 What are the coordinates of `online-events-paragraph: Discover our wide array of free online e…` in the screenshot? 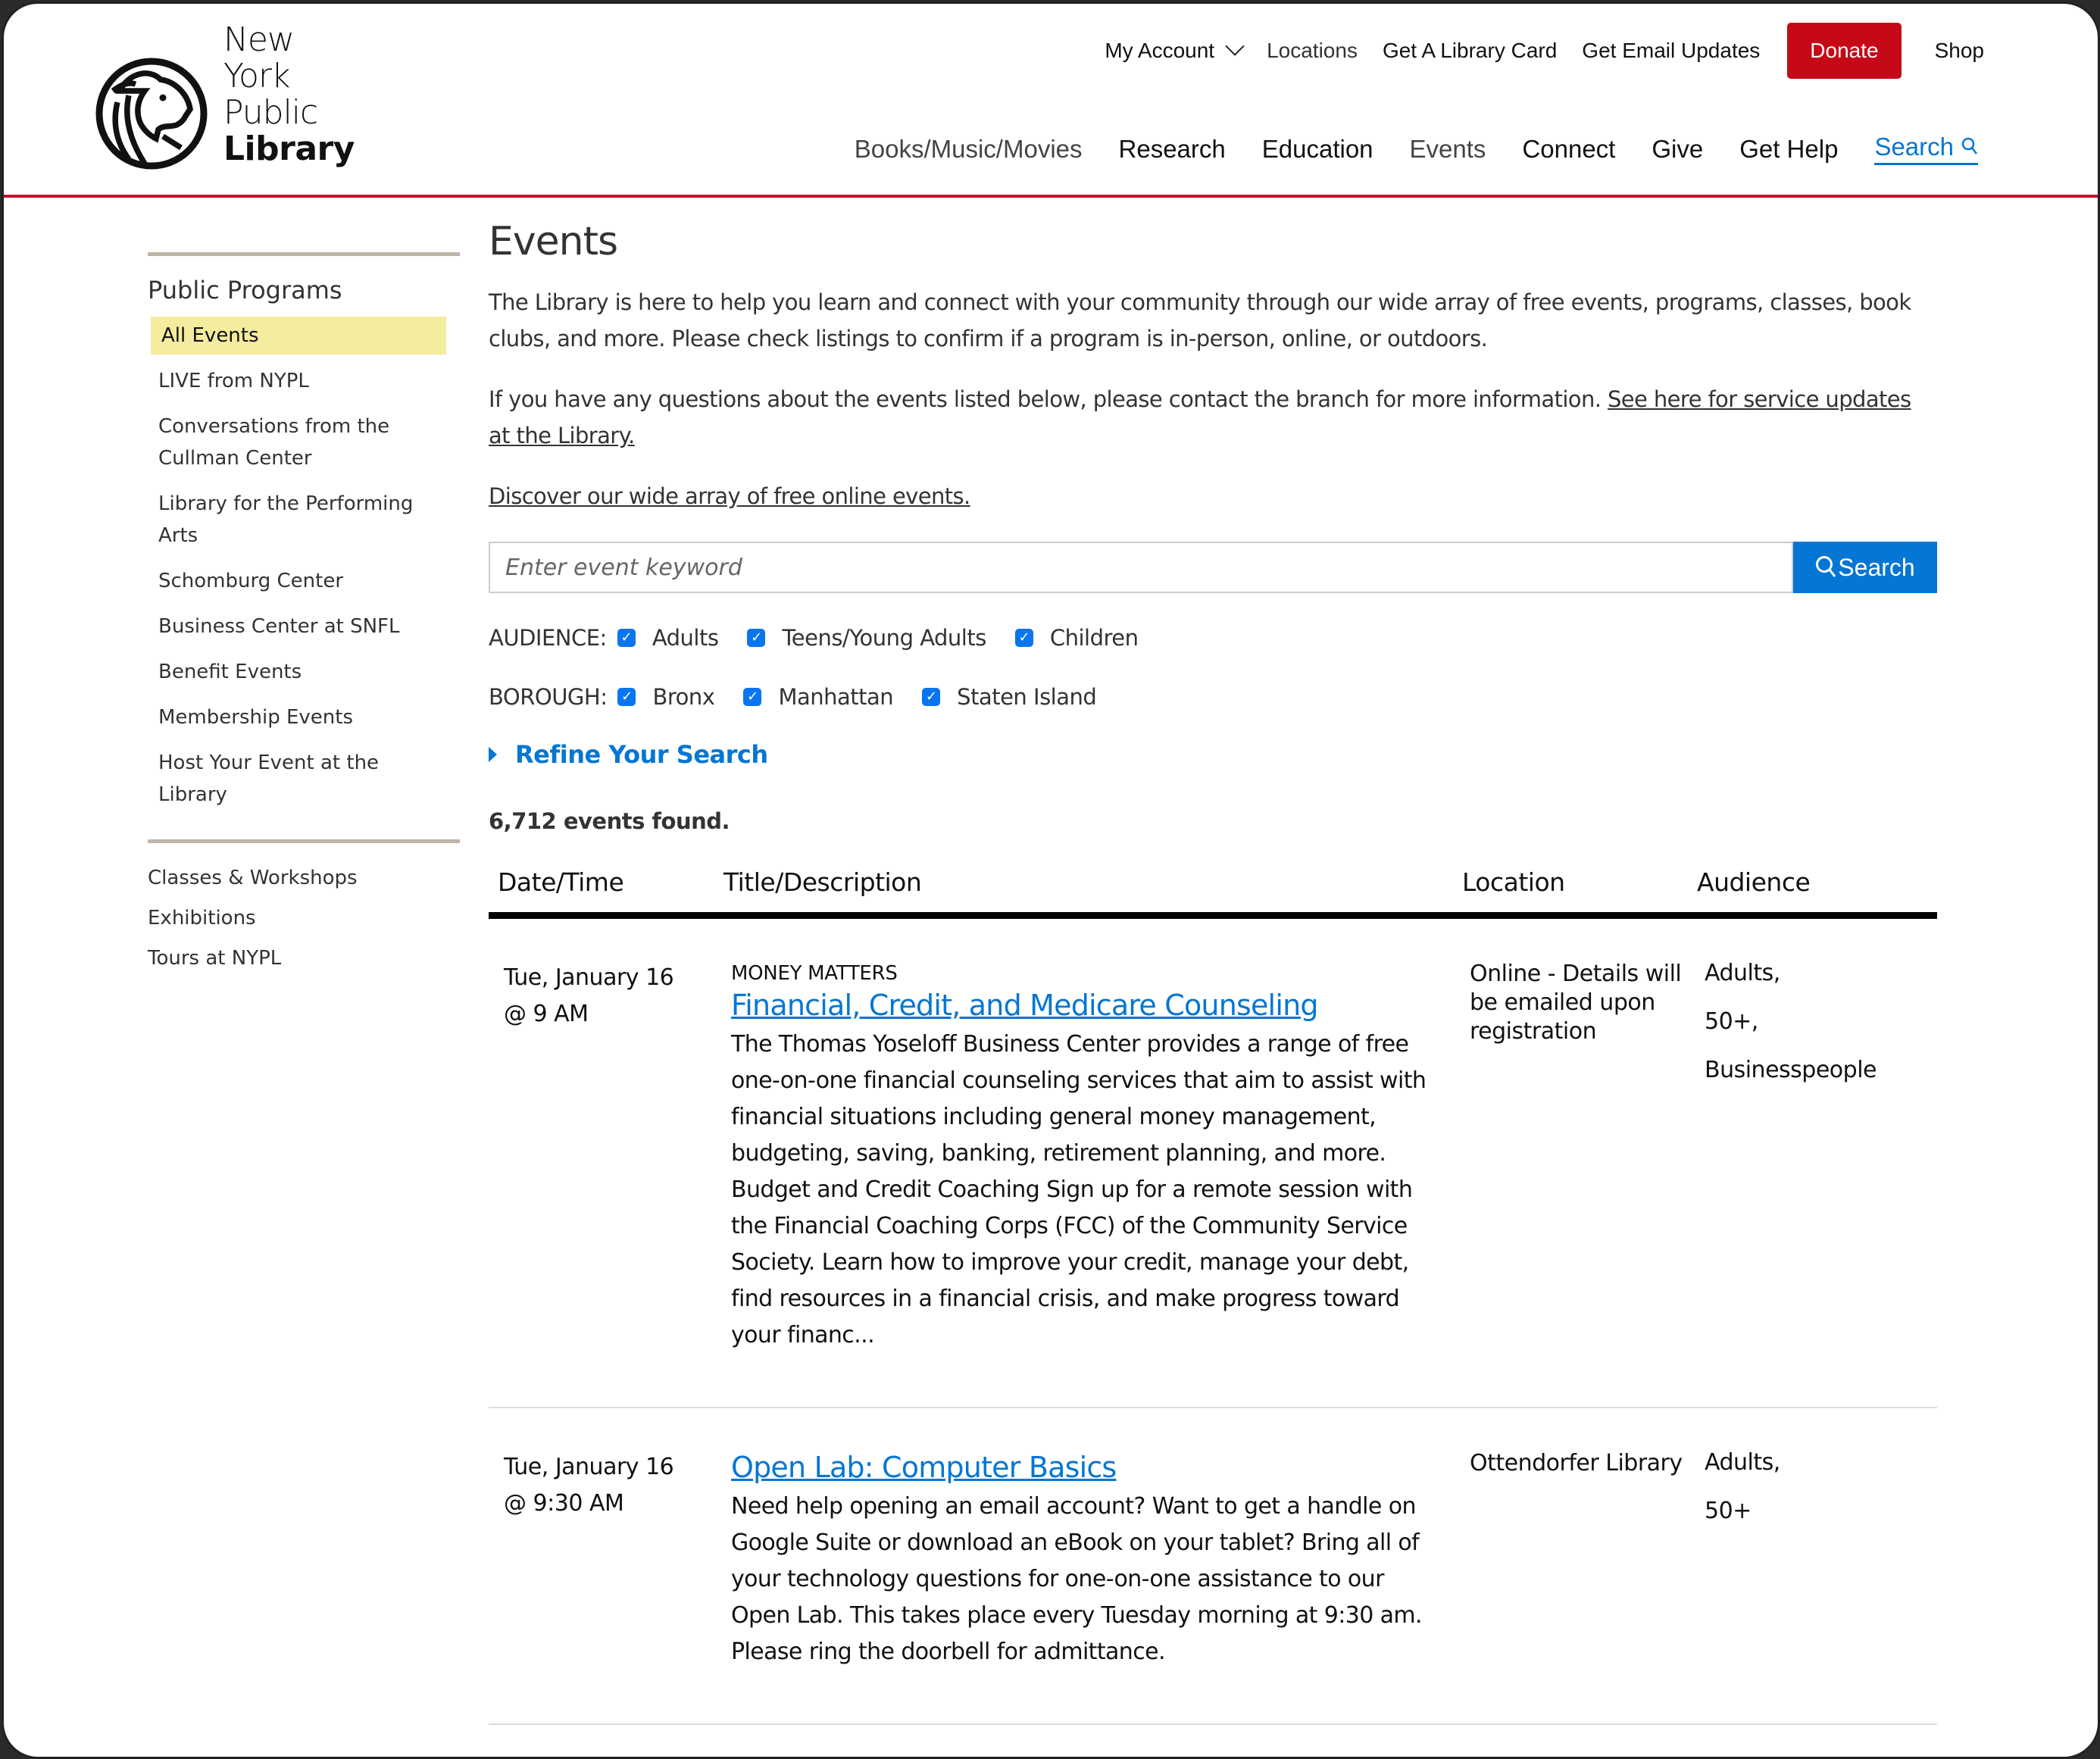 It's located at (1213, 496).